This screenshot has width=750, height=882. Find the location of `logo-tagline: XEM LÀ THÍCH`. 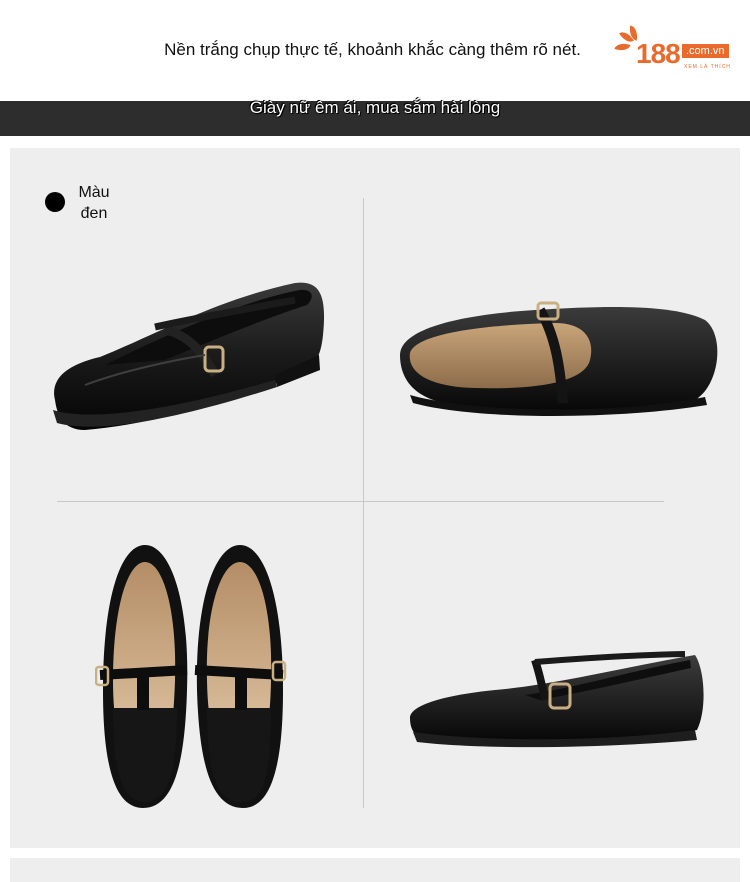

logo-tagline: XEM LÀ THÍCH is located at coordinates (707, 67).